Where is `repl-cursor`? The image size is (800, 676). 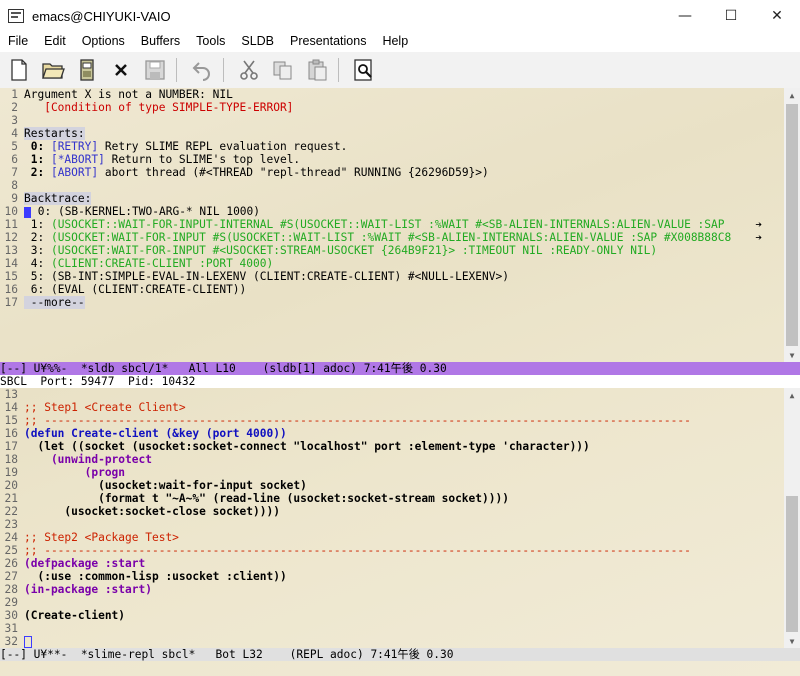
repl-cursor is located at coordinates (28, 642).